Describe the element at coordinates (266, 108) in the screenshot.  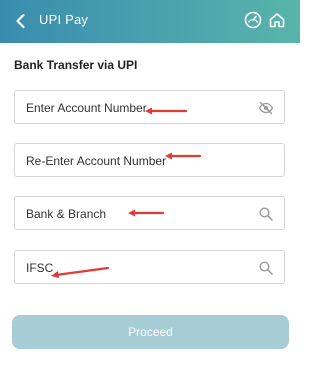
I see `eye-off-icon` at that location.